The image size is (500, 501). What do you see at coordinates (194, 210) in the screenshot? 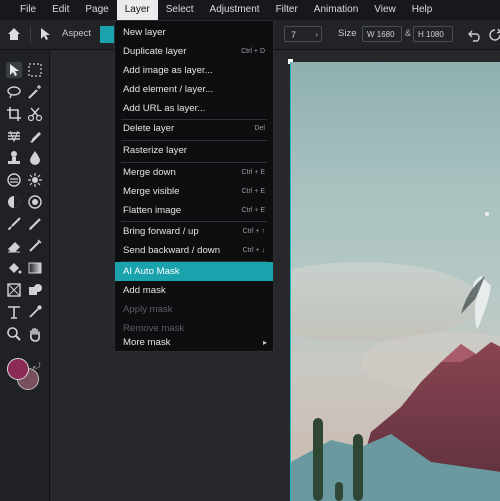
I see `menu-item-flatten-image: Flatten image Ctrl + E` at bounding box center [194, 210].